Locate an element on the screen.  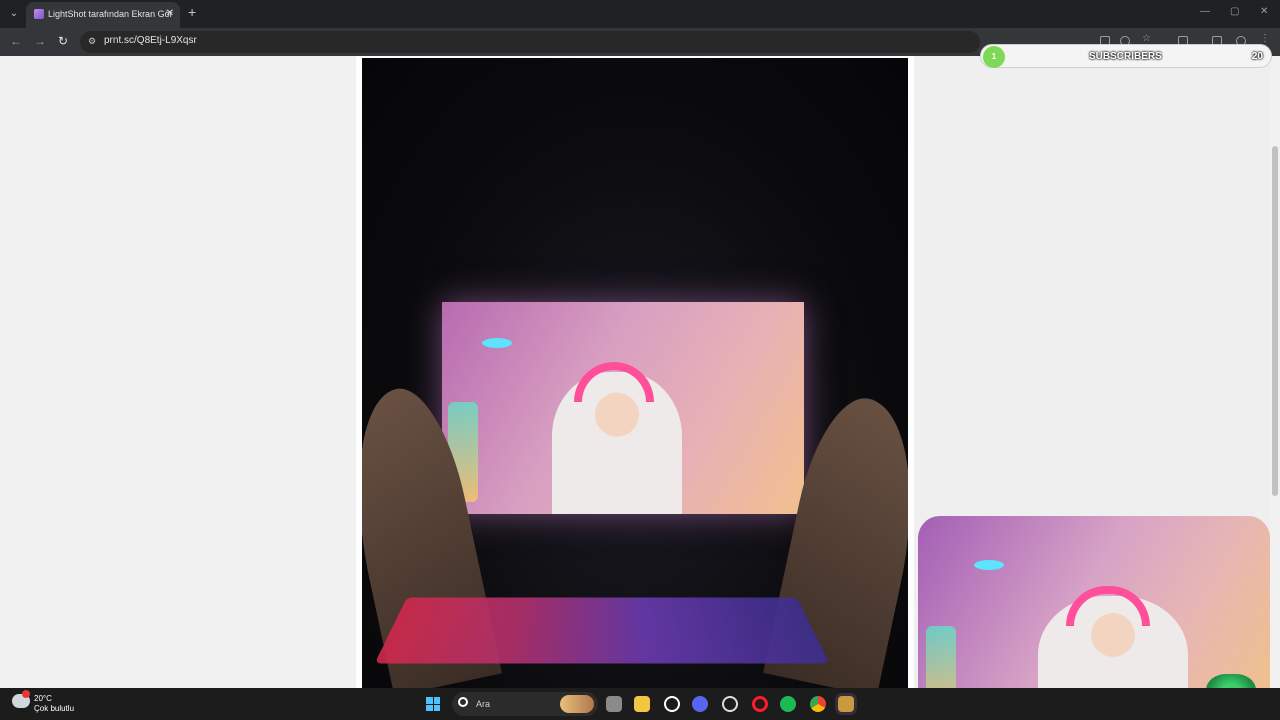
league-client-icon is located at coordinates (846, 704).